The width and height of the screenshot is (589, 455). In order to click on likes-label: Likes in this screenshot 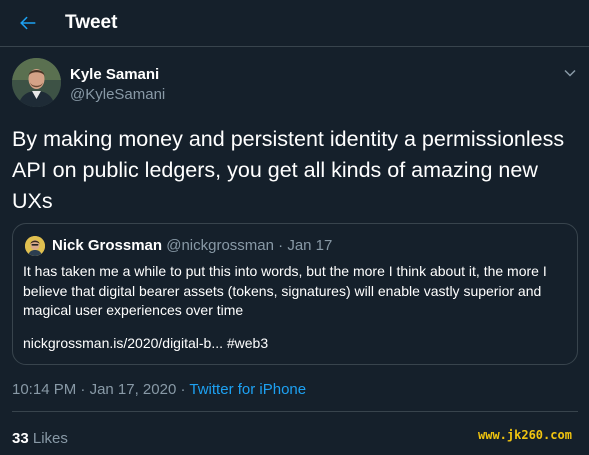, I will do `click(50, 438)`.